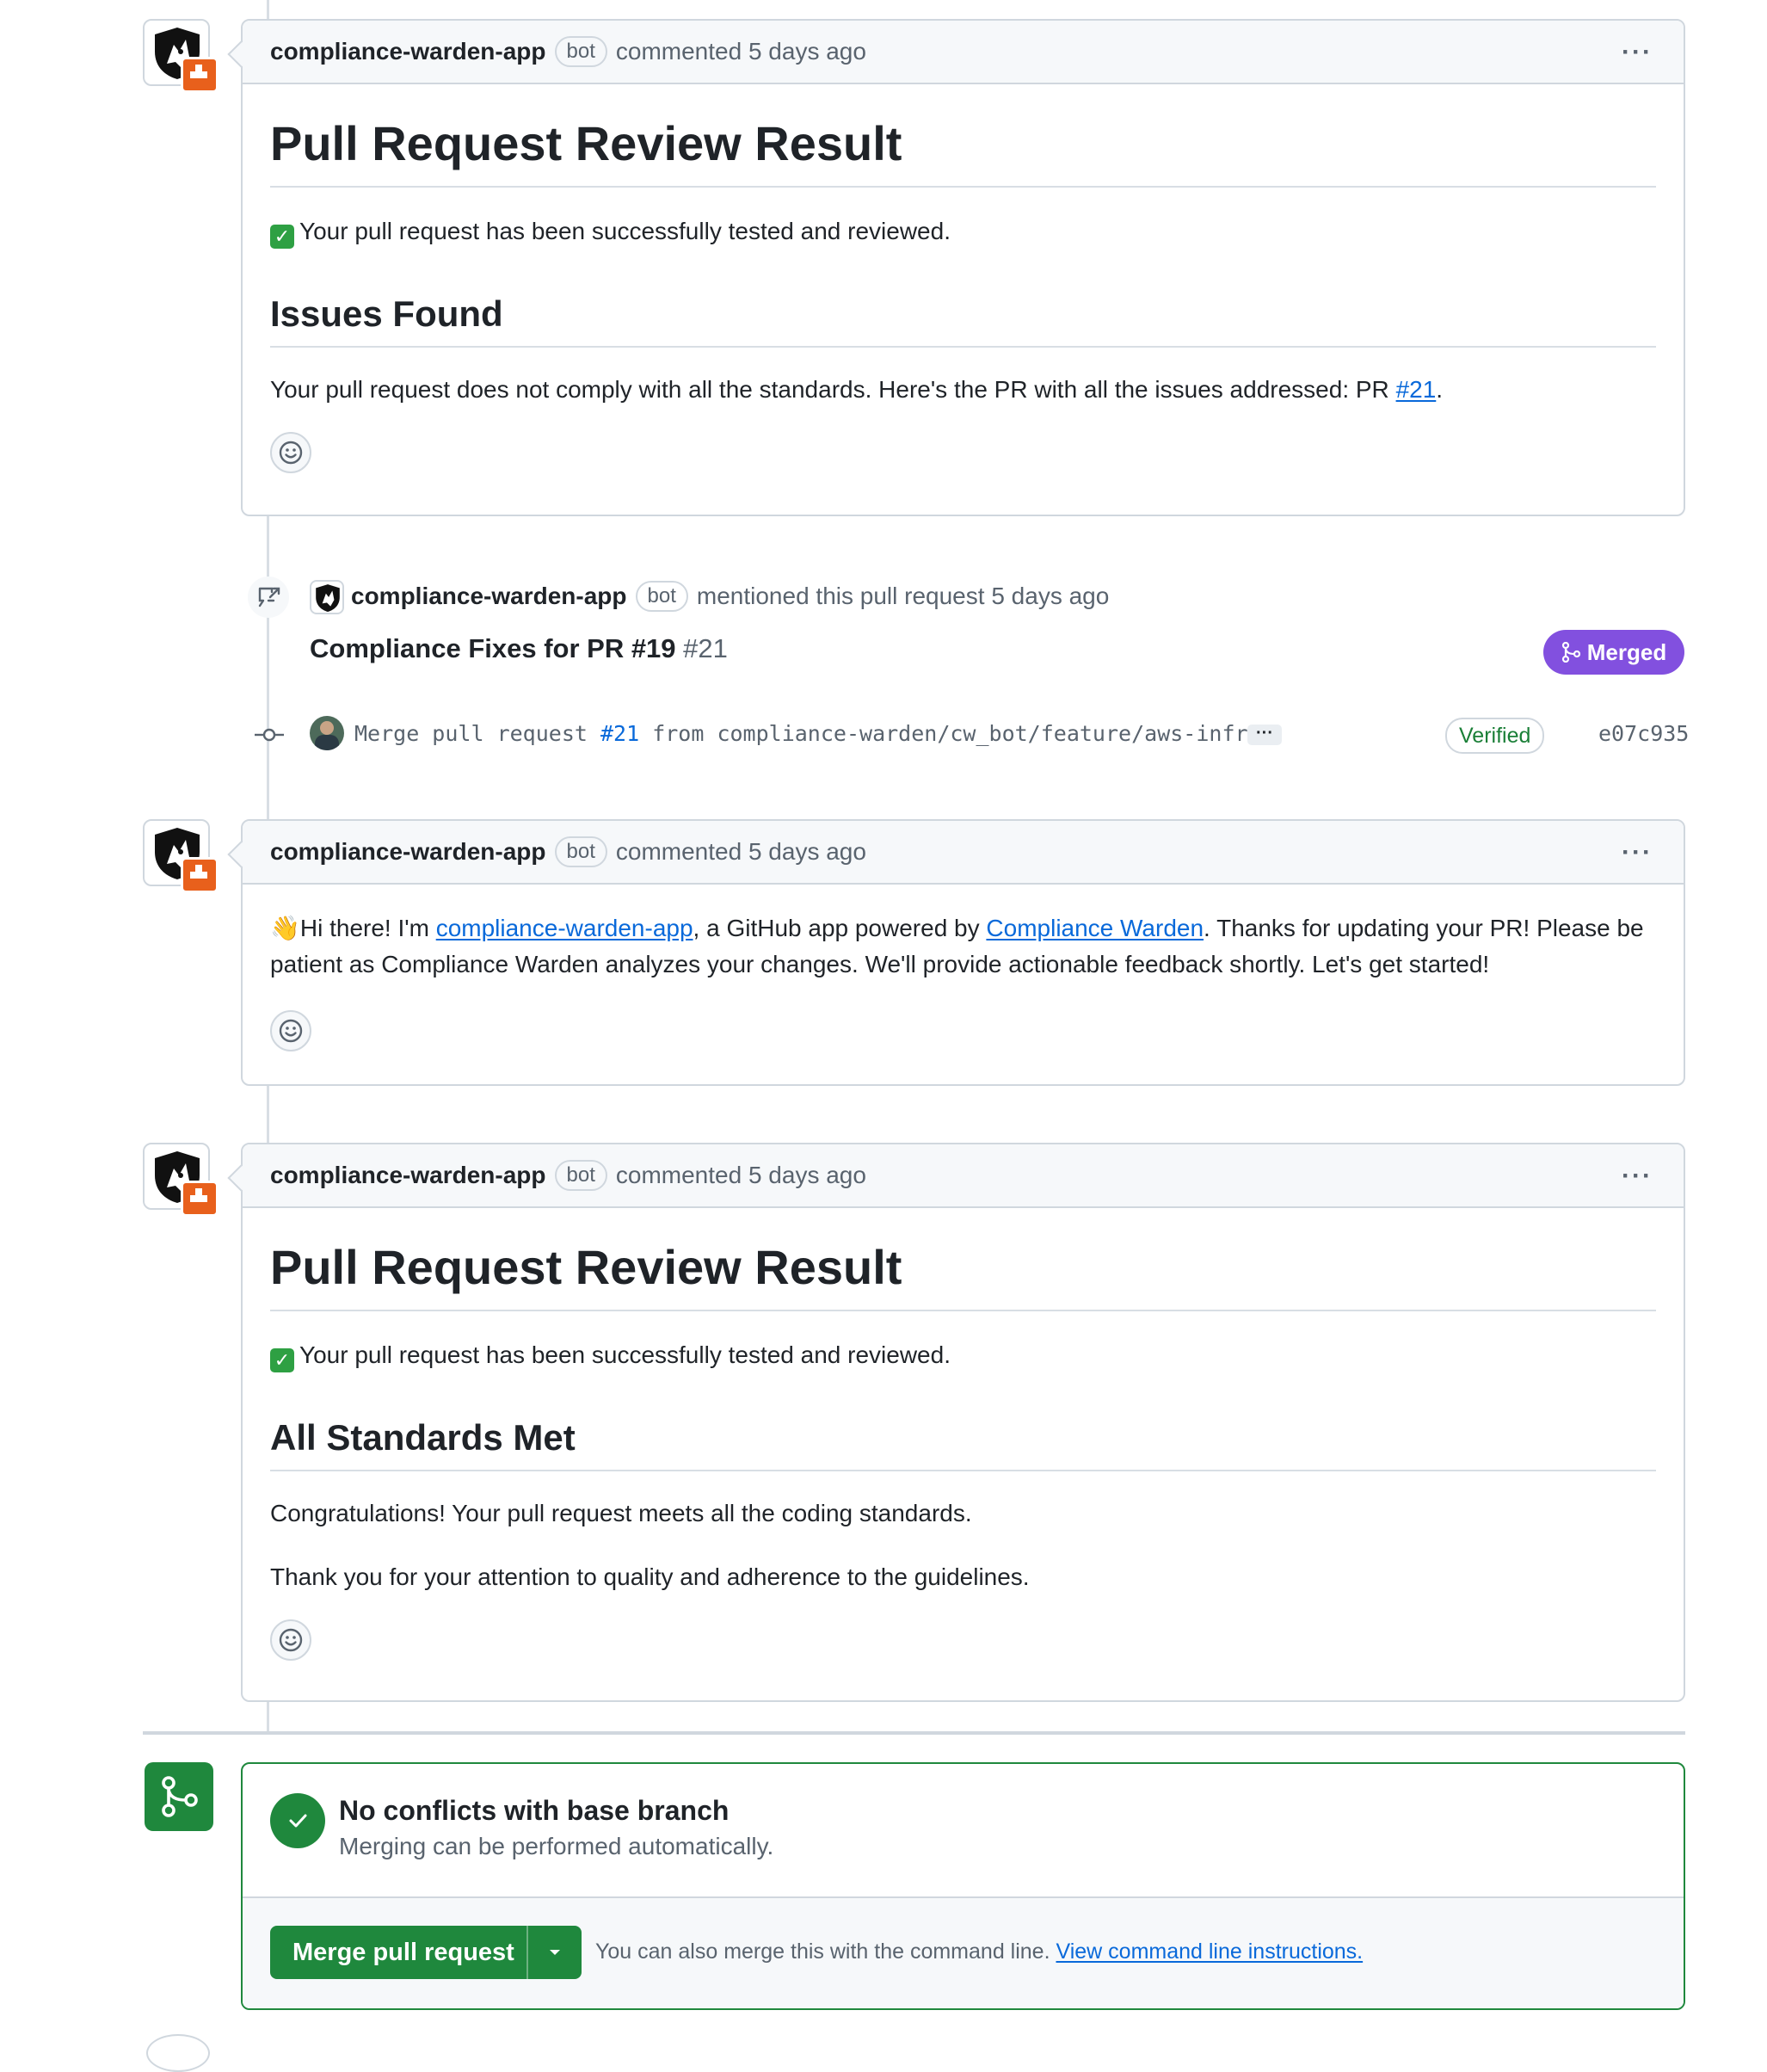  What do you see at coordinates (489, 596) in the screenshot?
I see `mention-author: compliance-warden-app` at bounding box center [489, 596].